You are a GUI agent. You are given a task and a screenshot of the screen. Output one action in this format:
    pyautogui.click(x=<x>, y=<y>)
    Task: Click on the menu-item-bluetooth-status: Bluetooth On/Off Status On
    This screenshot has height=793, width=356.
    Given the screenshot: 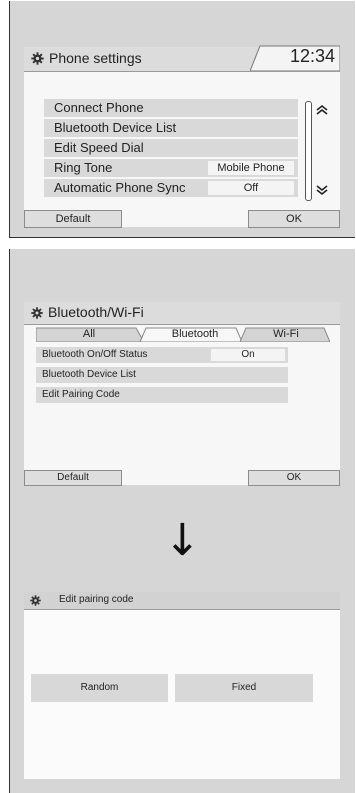 What is the action you would take?
    pyautogui.click(x=162, y=355)
    